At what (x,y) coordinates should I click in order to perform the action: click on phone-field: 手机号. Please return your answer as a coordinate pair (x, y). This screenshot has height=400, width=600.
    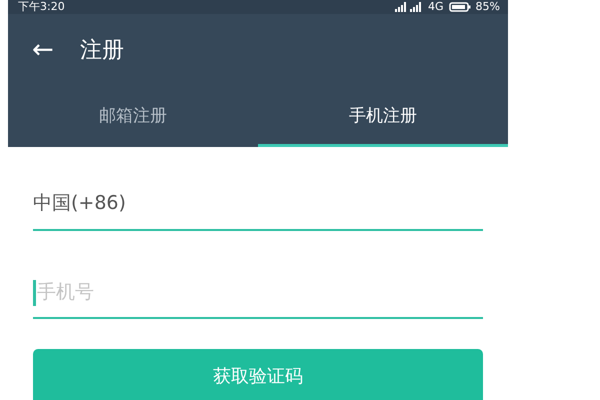
    Looking at the image, I should click on (258, 293).